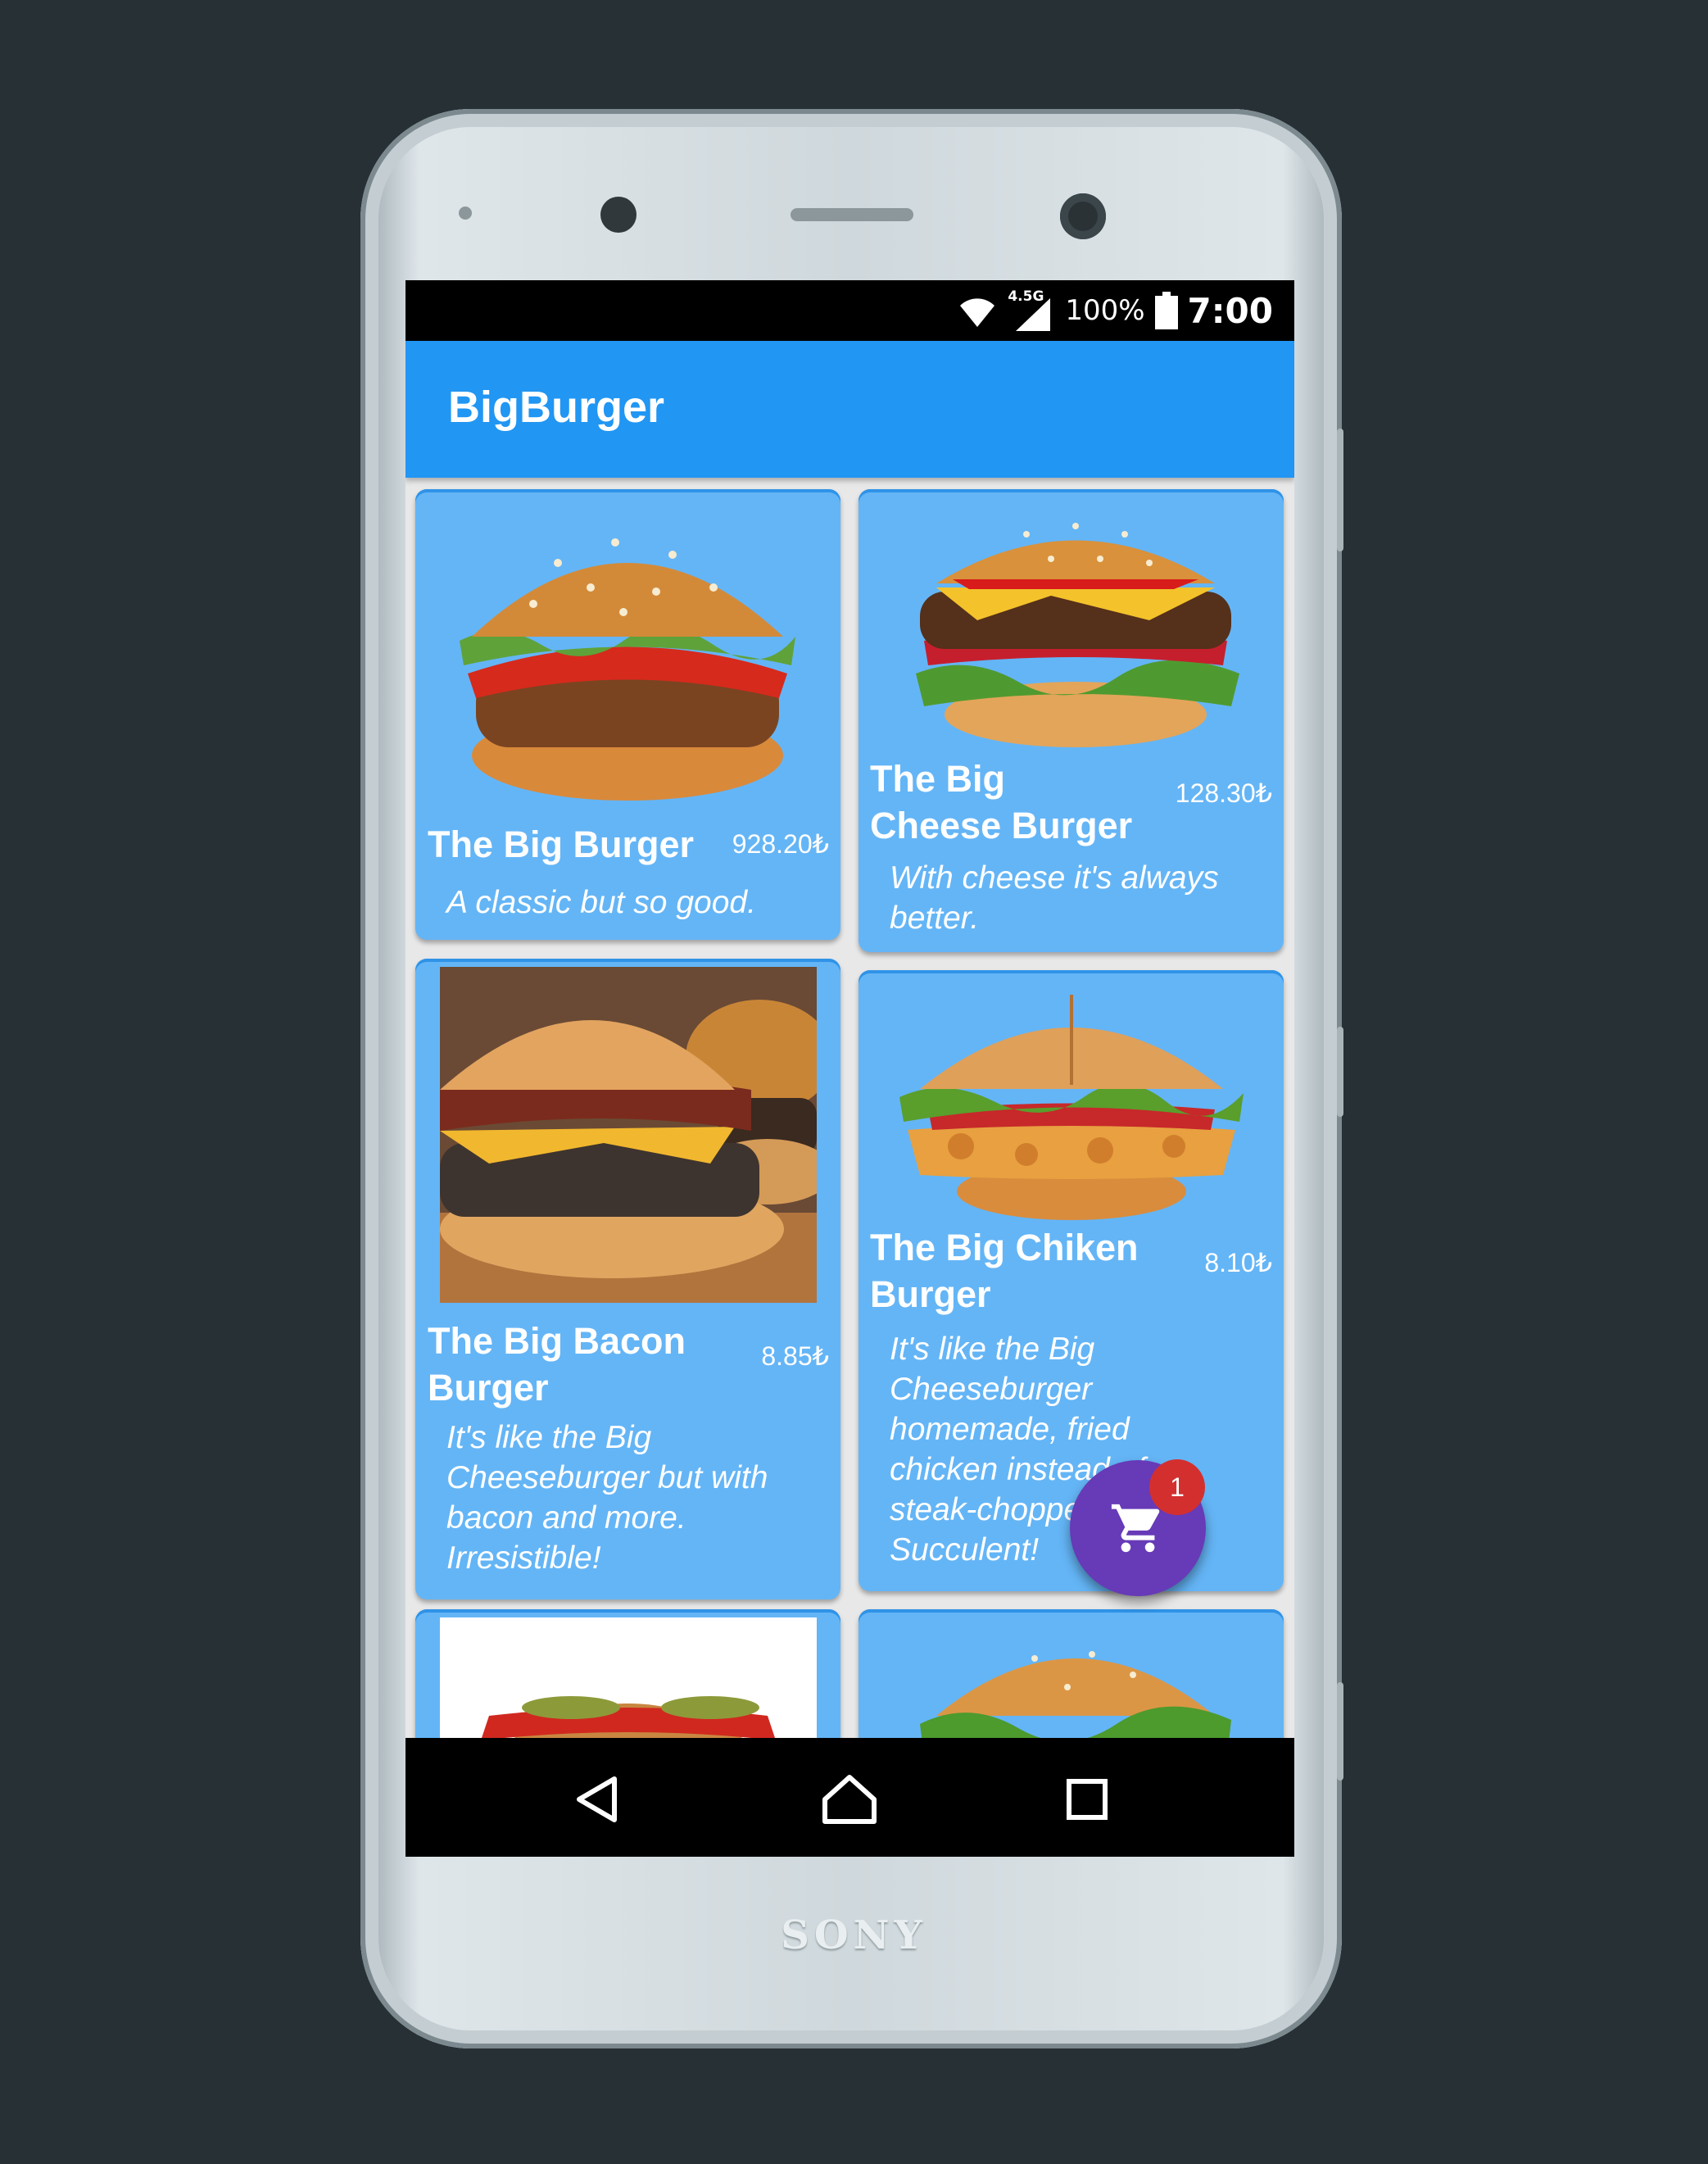 Image resolution: width=1708 pixels, height=2164 pixels. Describe the element at coordinates (619, 215) in the screenshot. I see `proximity-sensor` at that location.